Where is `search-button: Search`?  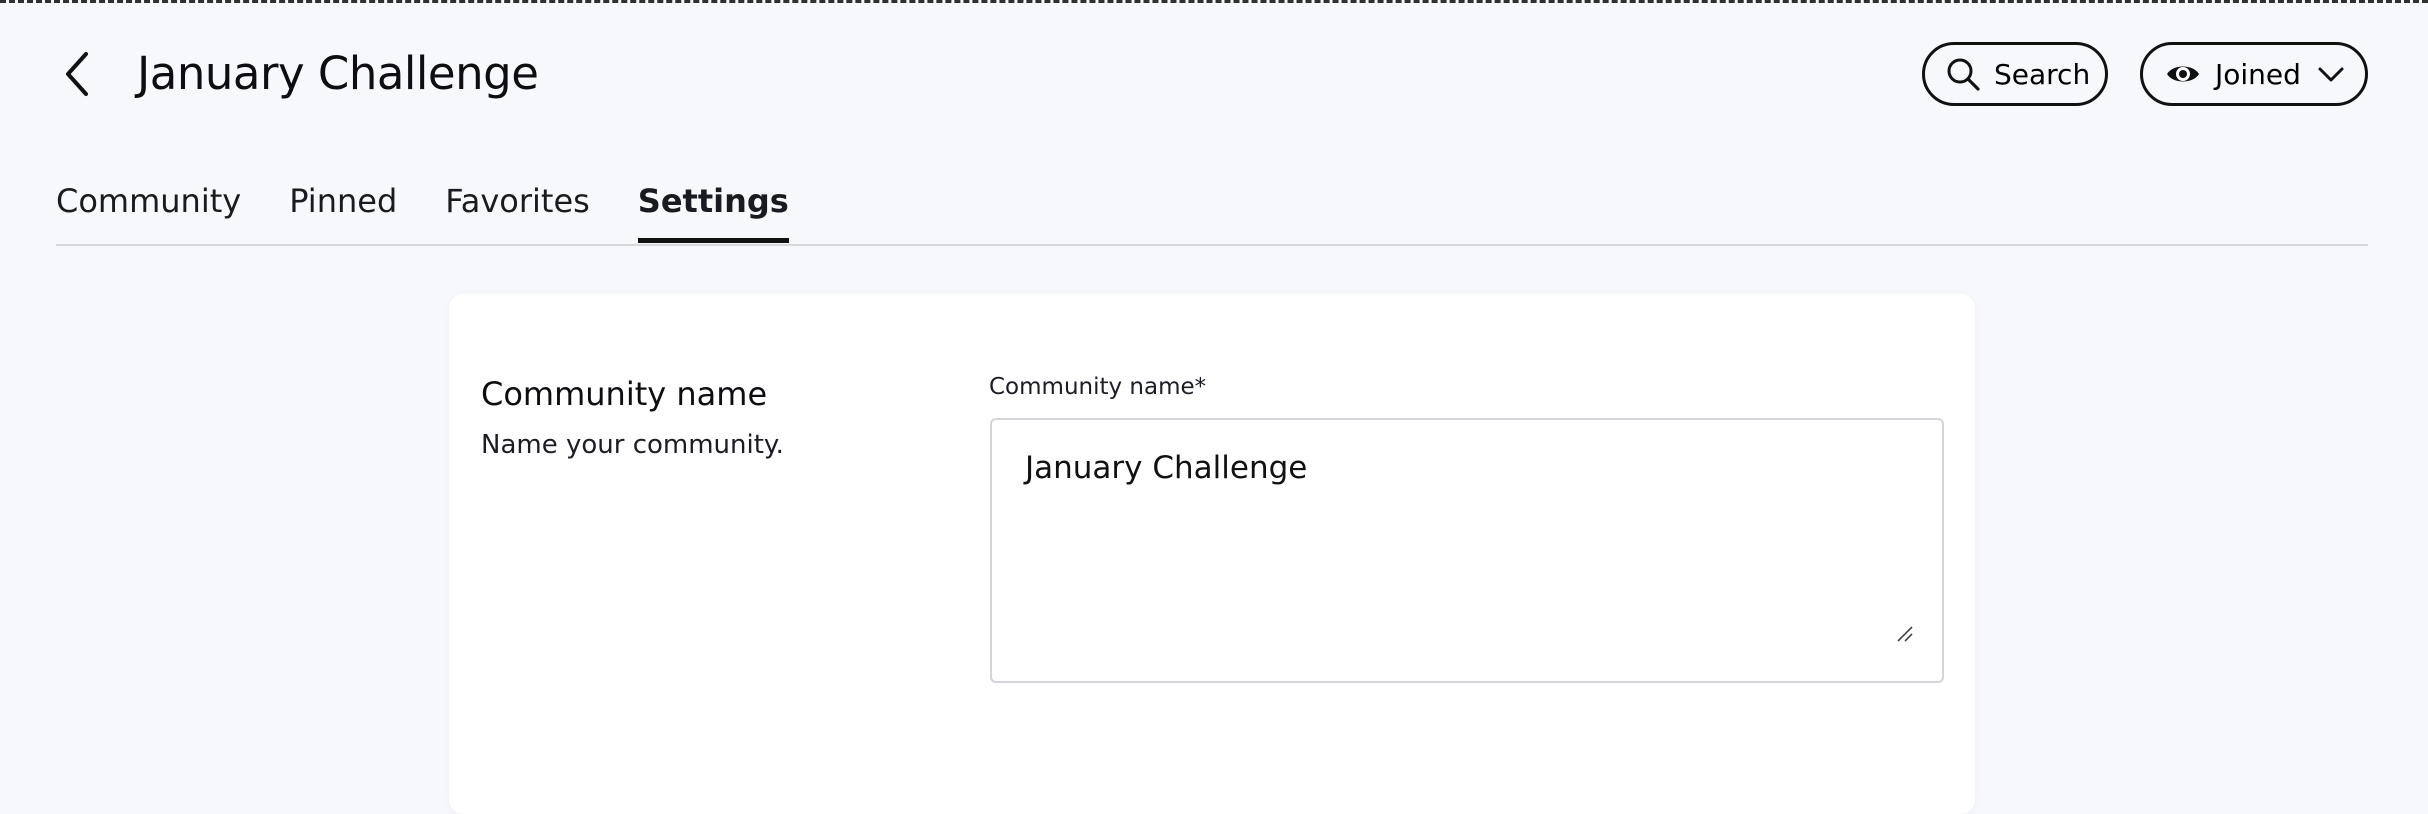
search-button: Search is located at coordinates (2015, 74).